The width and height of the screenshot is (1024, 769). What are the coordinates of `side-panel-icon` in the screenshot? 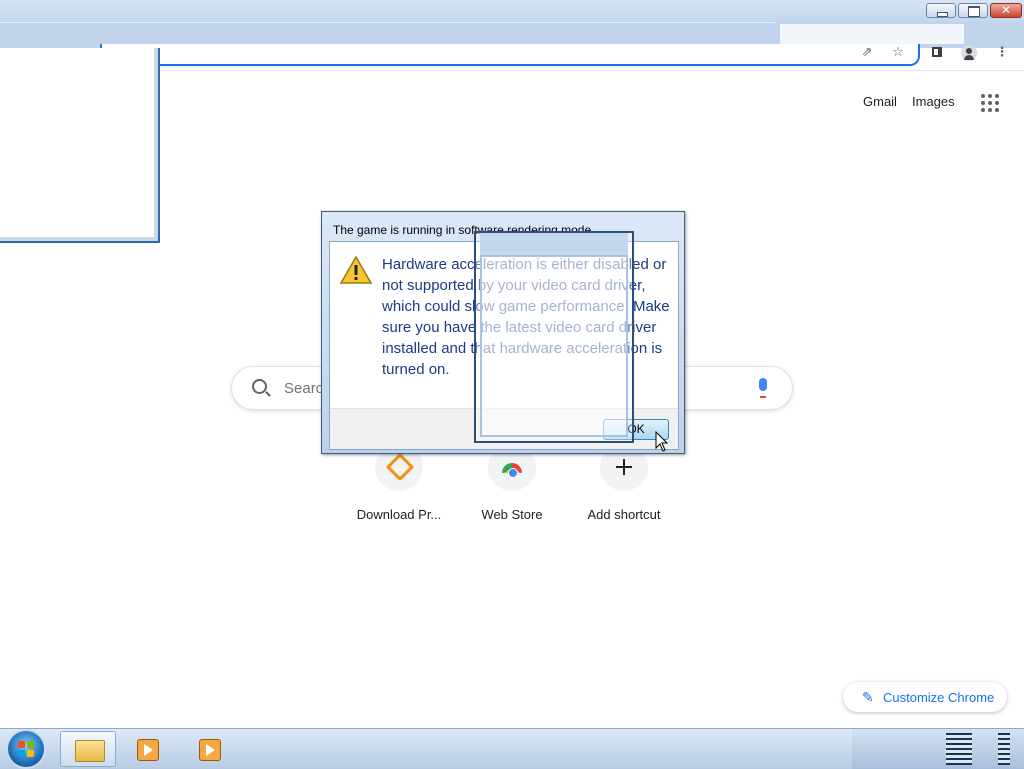 It's located at (937, 53).